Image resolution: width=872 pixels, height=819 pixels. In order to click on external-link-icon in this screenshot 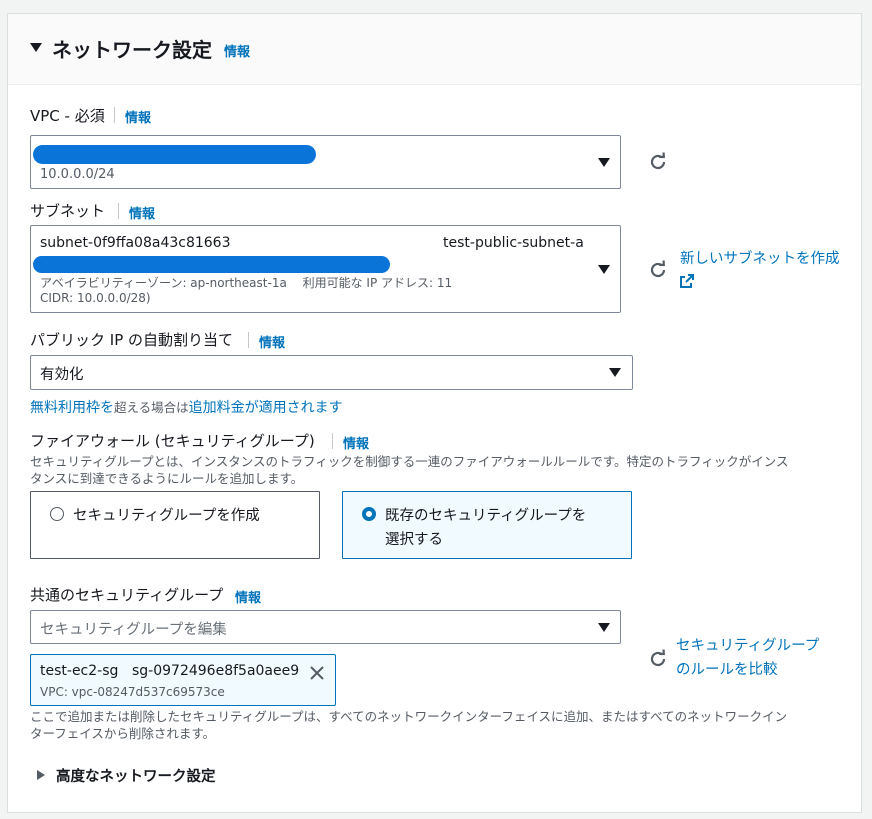, I will do `click(687, 281)`.